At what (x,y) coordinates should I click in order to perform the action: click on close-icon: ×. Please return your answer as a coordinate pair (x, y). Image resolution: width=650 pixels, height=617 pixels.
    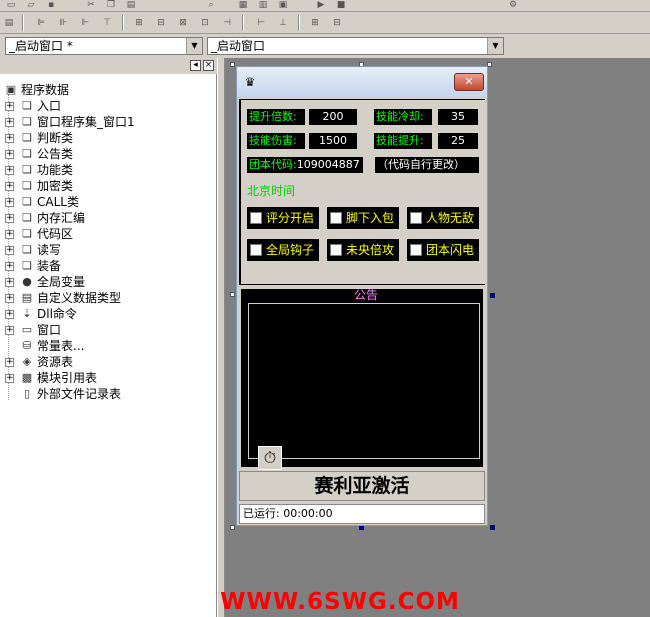
    Looking at the image, I should click on (208, 65).